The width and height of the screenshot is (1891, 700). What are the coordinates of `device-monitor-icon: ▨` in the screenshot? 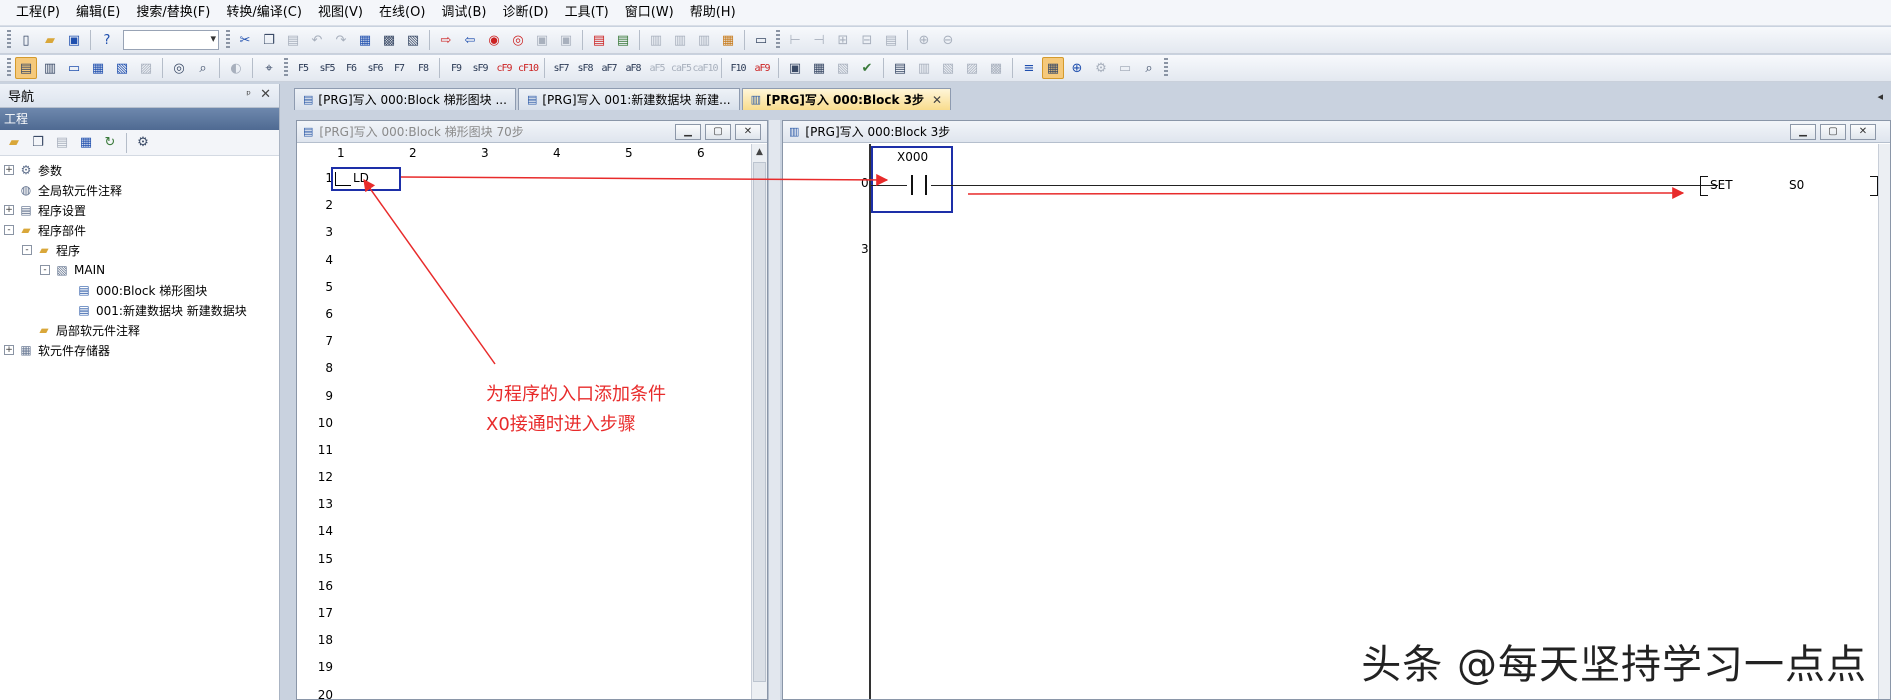 It's located at (146, 68).